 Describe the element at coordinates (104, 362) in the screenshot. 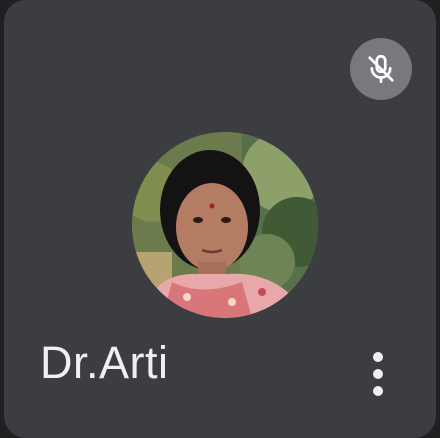

I see `participant-name: Dr.Arti` at that location.